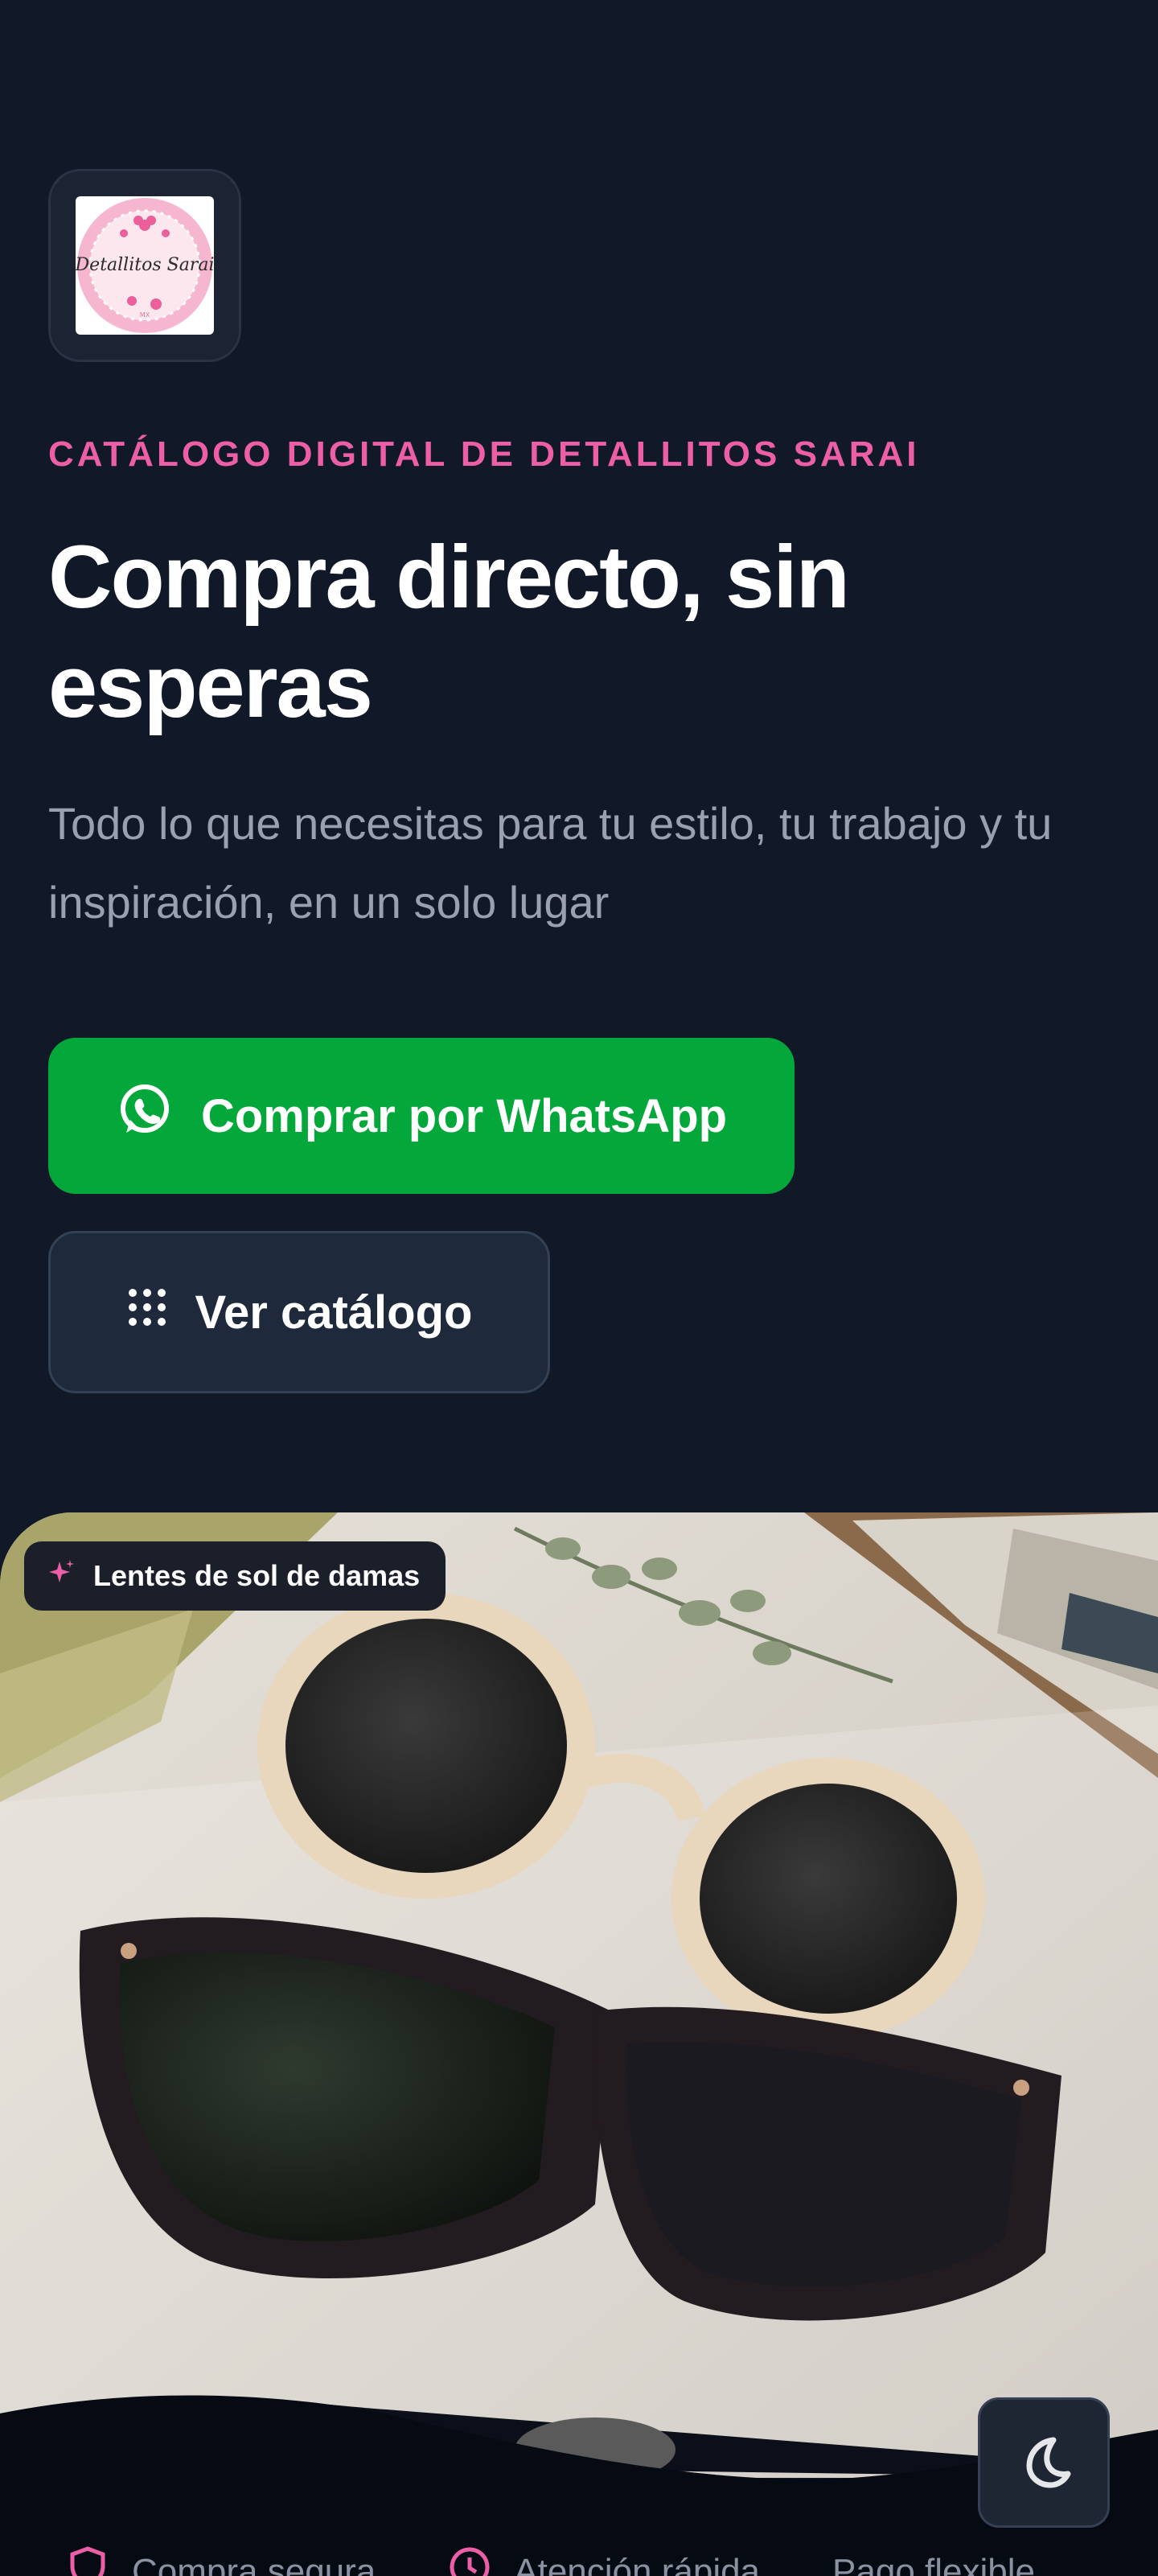 This screenshot has width=1158, height=2576. What do you see at coordinates (469, 2560) in the screenshot?
I see `clock-icon` at bounding box center [469, 2560].